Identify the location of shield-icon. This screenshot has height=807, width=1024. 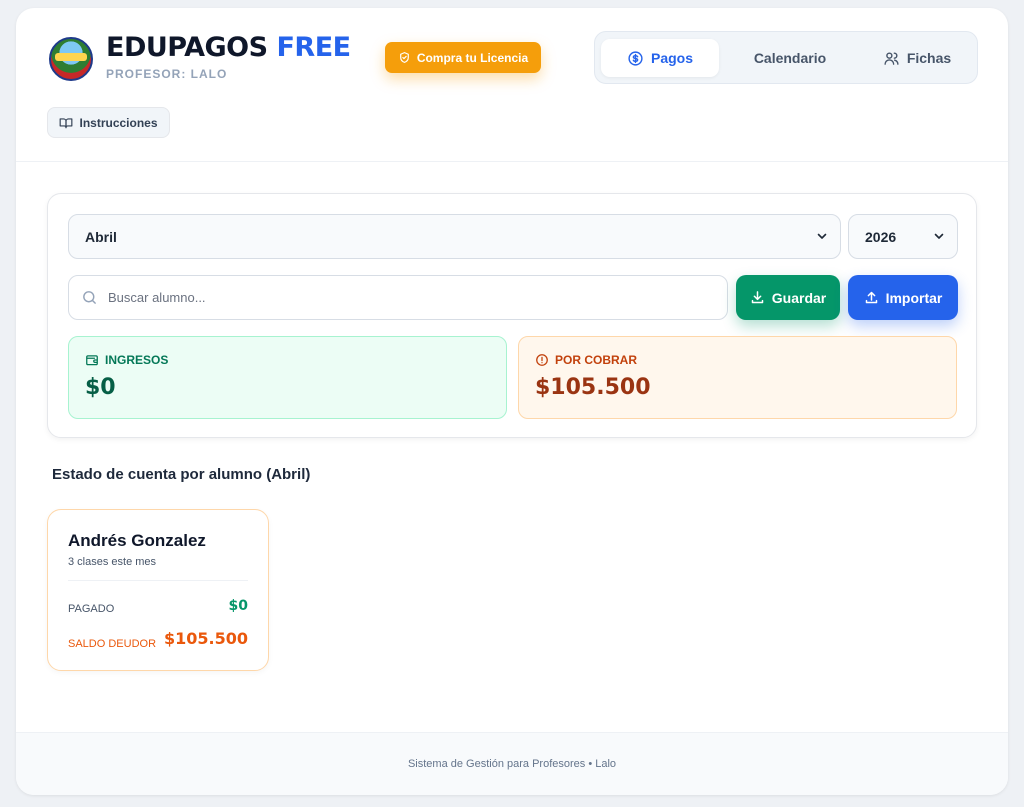
(404, 57).